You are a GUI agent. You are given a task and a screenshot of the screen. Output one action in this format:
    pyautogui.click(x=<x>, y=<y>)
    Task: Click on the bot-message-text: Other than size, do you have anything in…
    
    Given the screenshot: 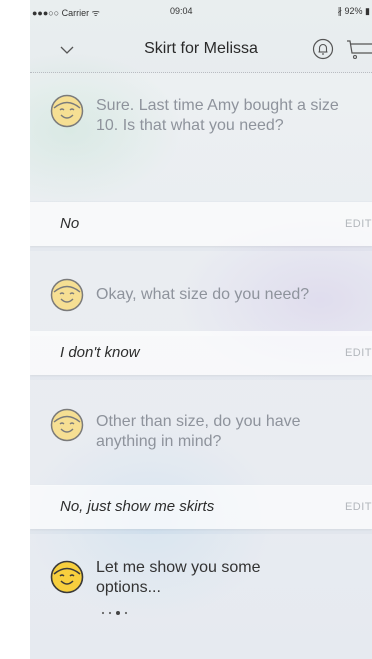 What is the action you would take?
    pyautogui.click(x=198, y=431)
    